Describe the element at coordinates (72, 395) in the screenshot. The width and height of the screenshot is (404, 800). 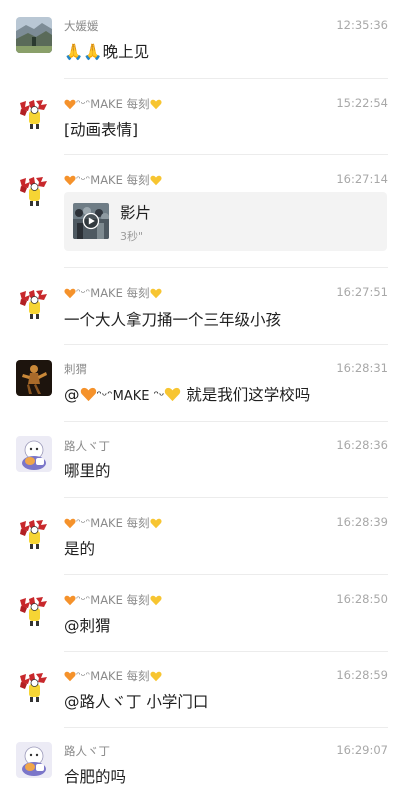
I see `mention-at: @` at that location.